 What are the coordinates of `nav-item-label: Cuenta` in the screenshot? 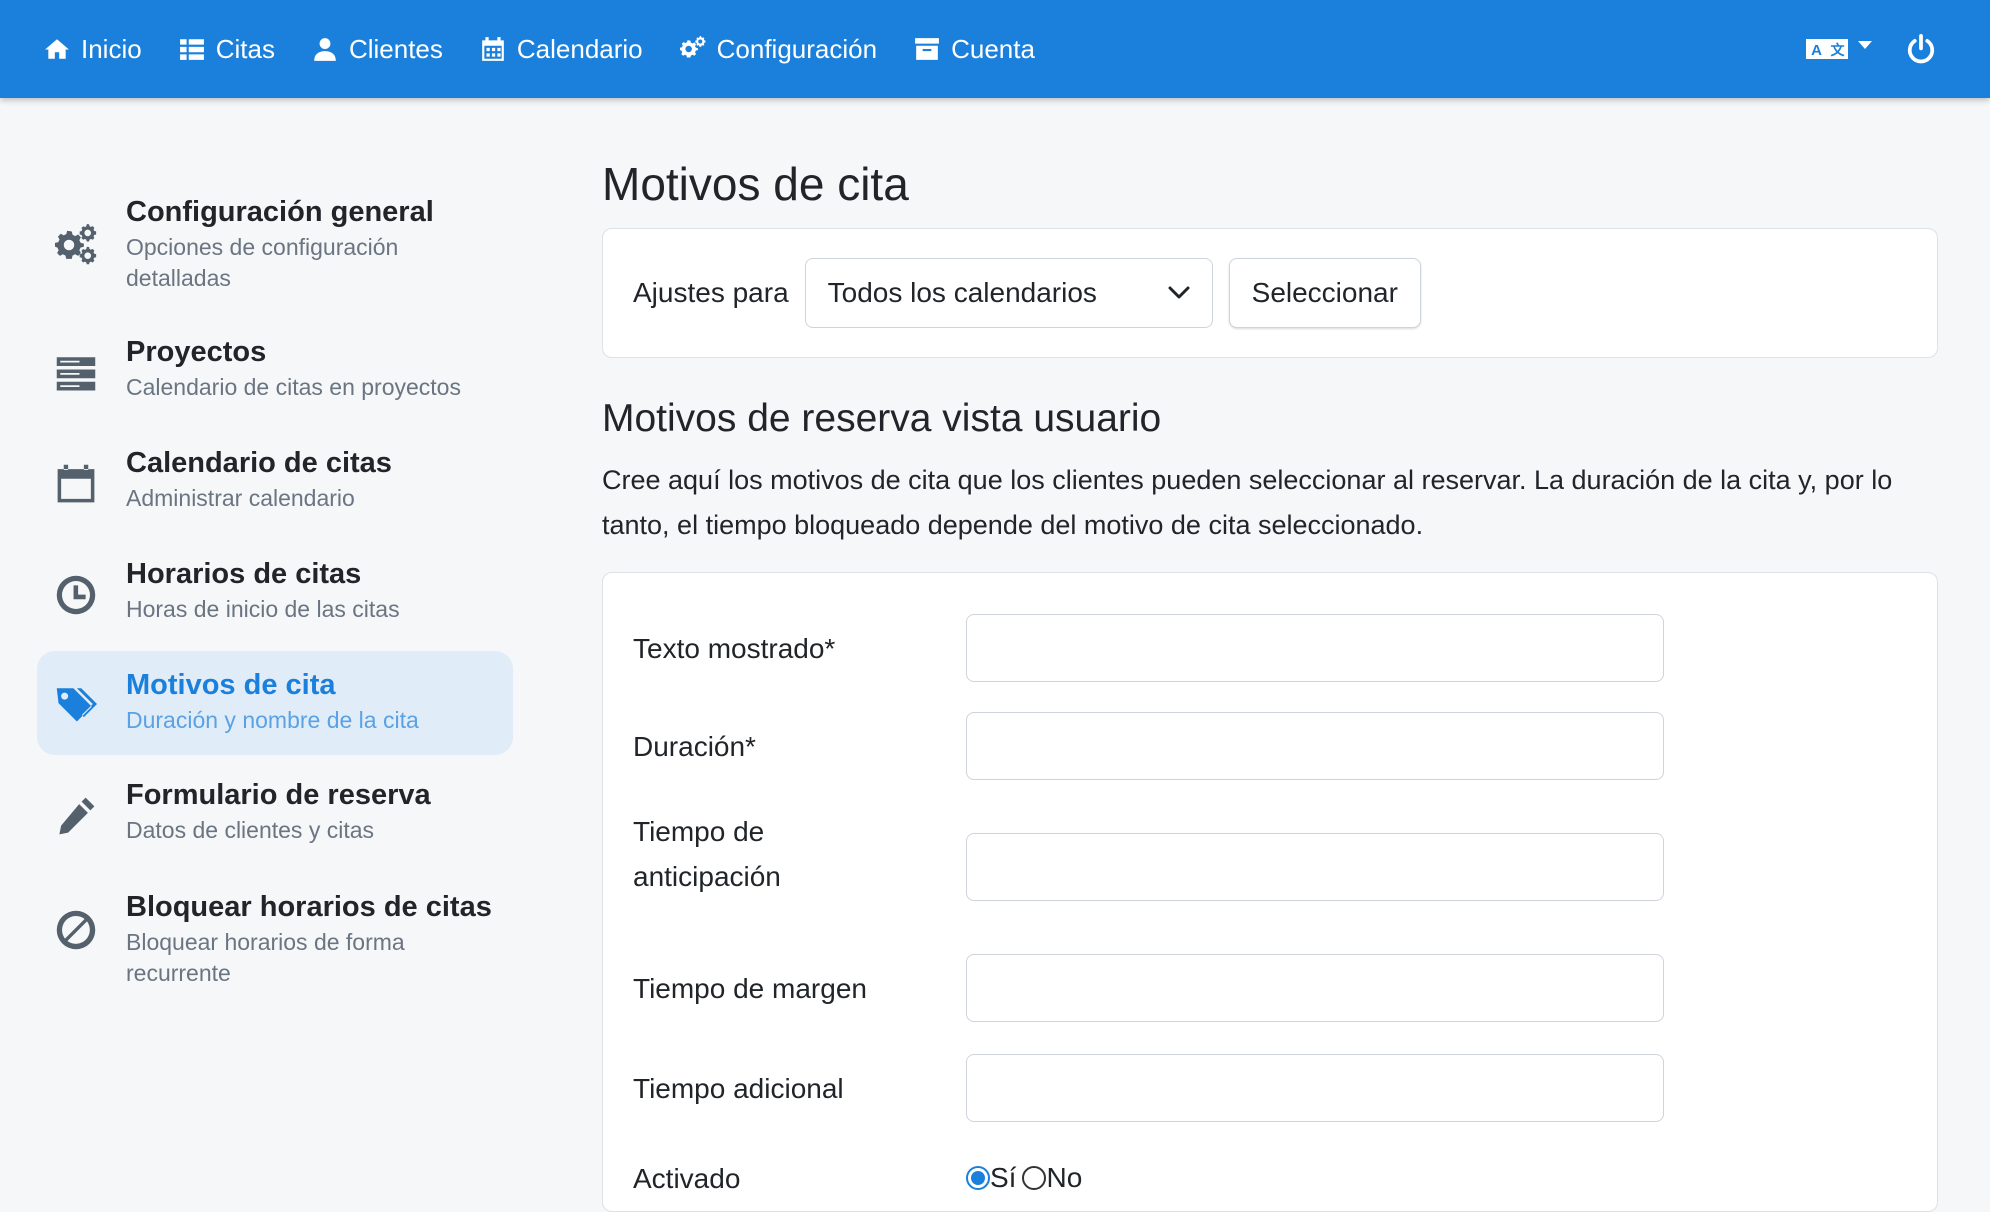 It's located at (993, 48).